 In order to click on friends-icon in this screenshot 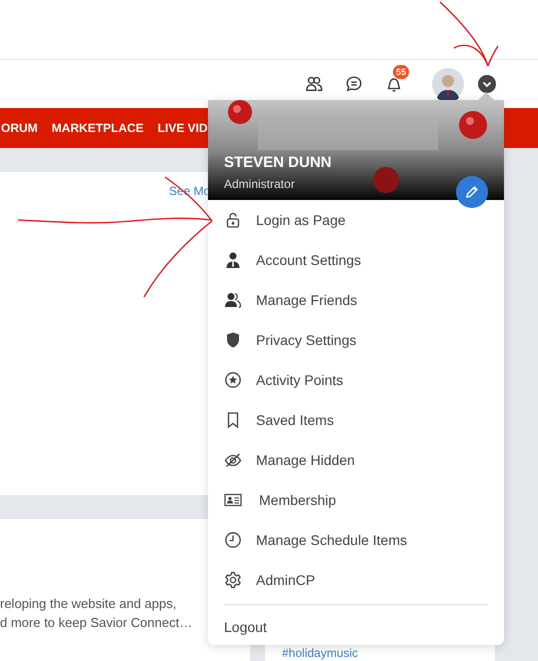, I will do `click(314, 84)`.